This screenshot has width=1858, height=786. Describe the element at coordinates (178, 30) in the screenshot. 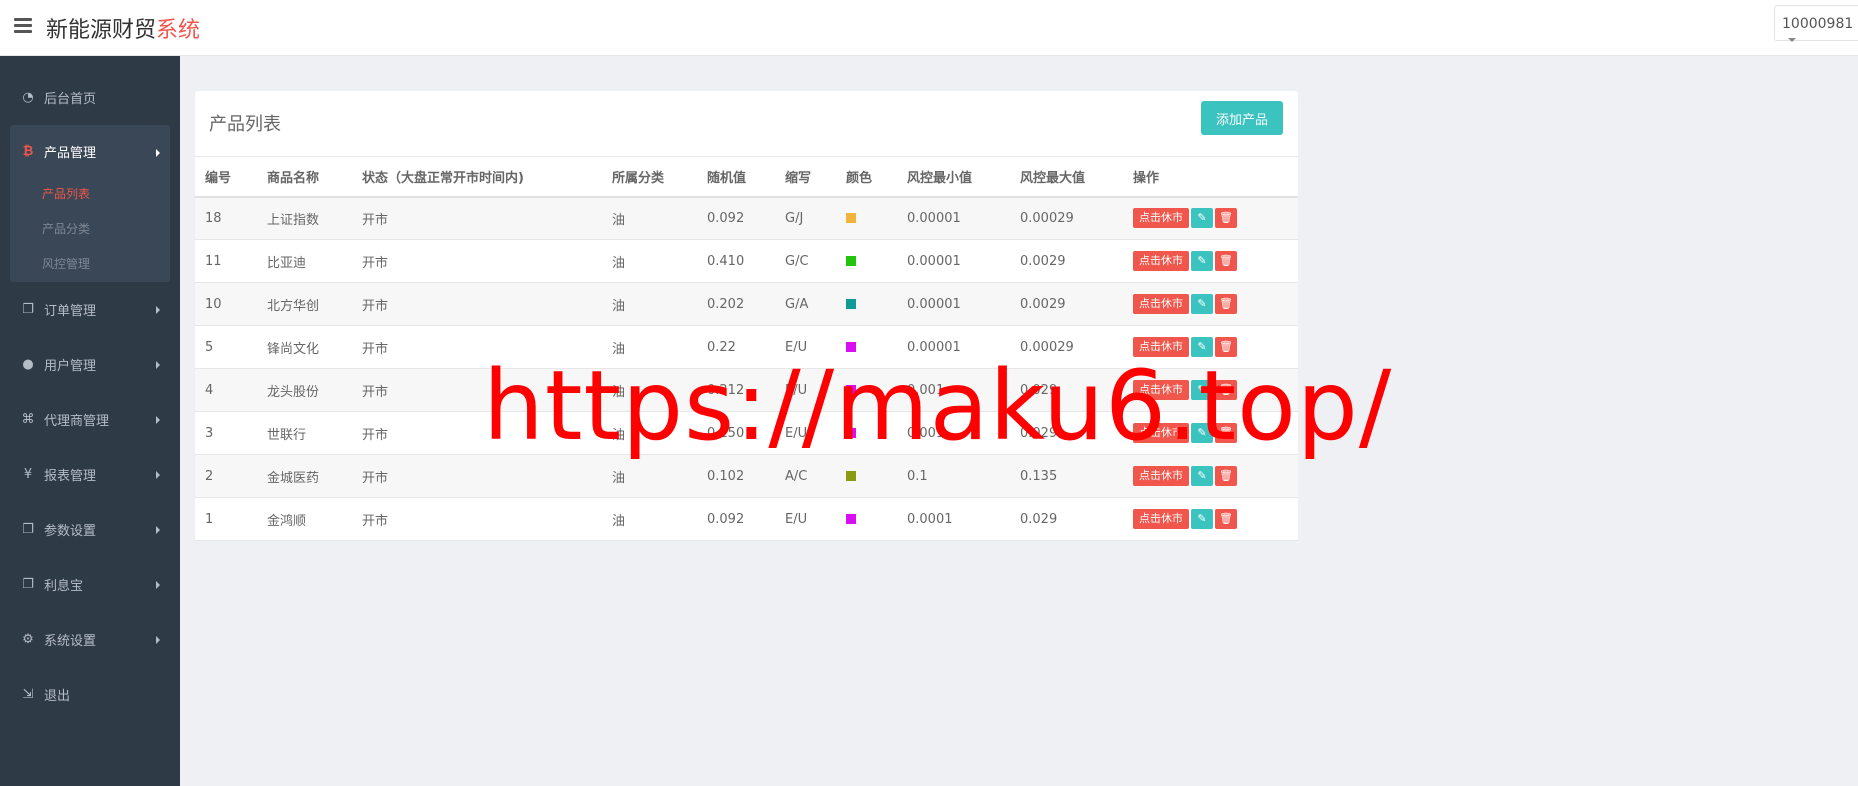

I see `brand-accent: 系统` at that location.